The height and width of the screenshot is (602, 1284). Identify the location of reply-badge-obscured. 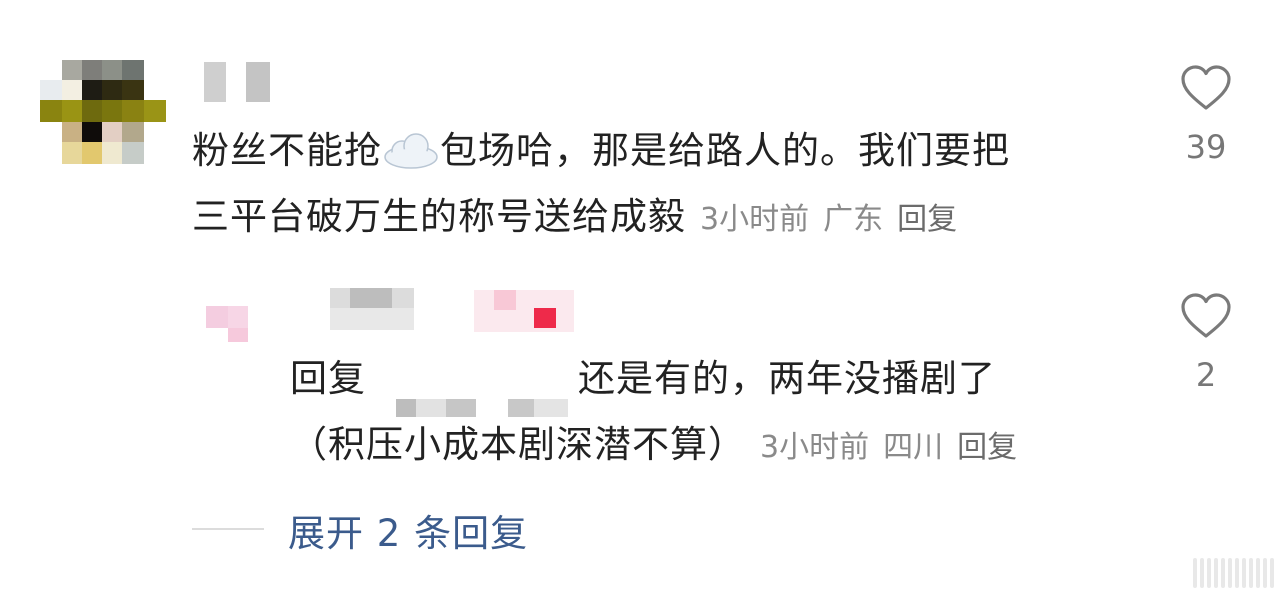
(524, 311).